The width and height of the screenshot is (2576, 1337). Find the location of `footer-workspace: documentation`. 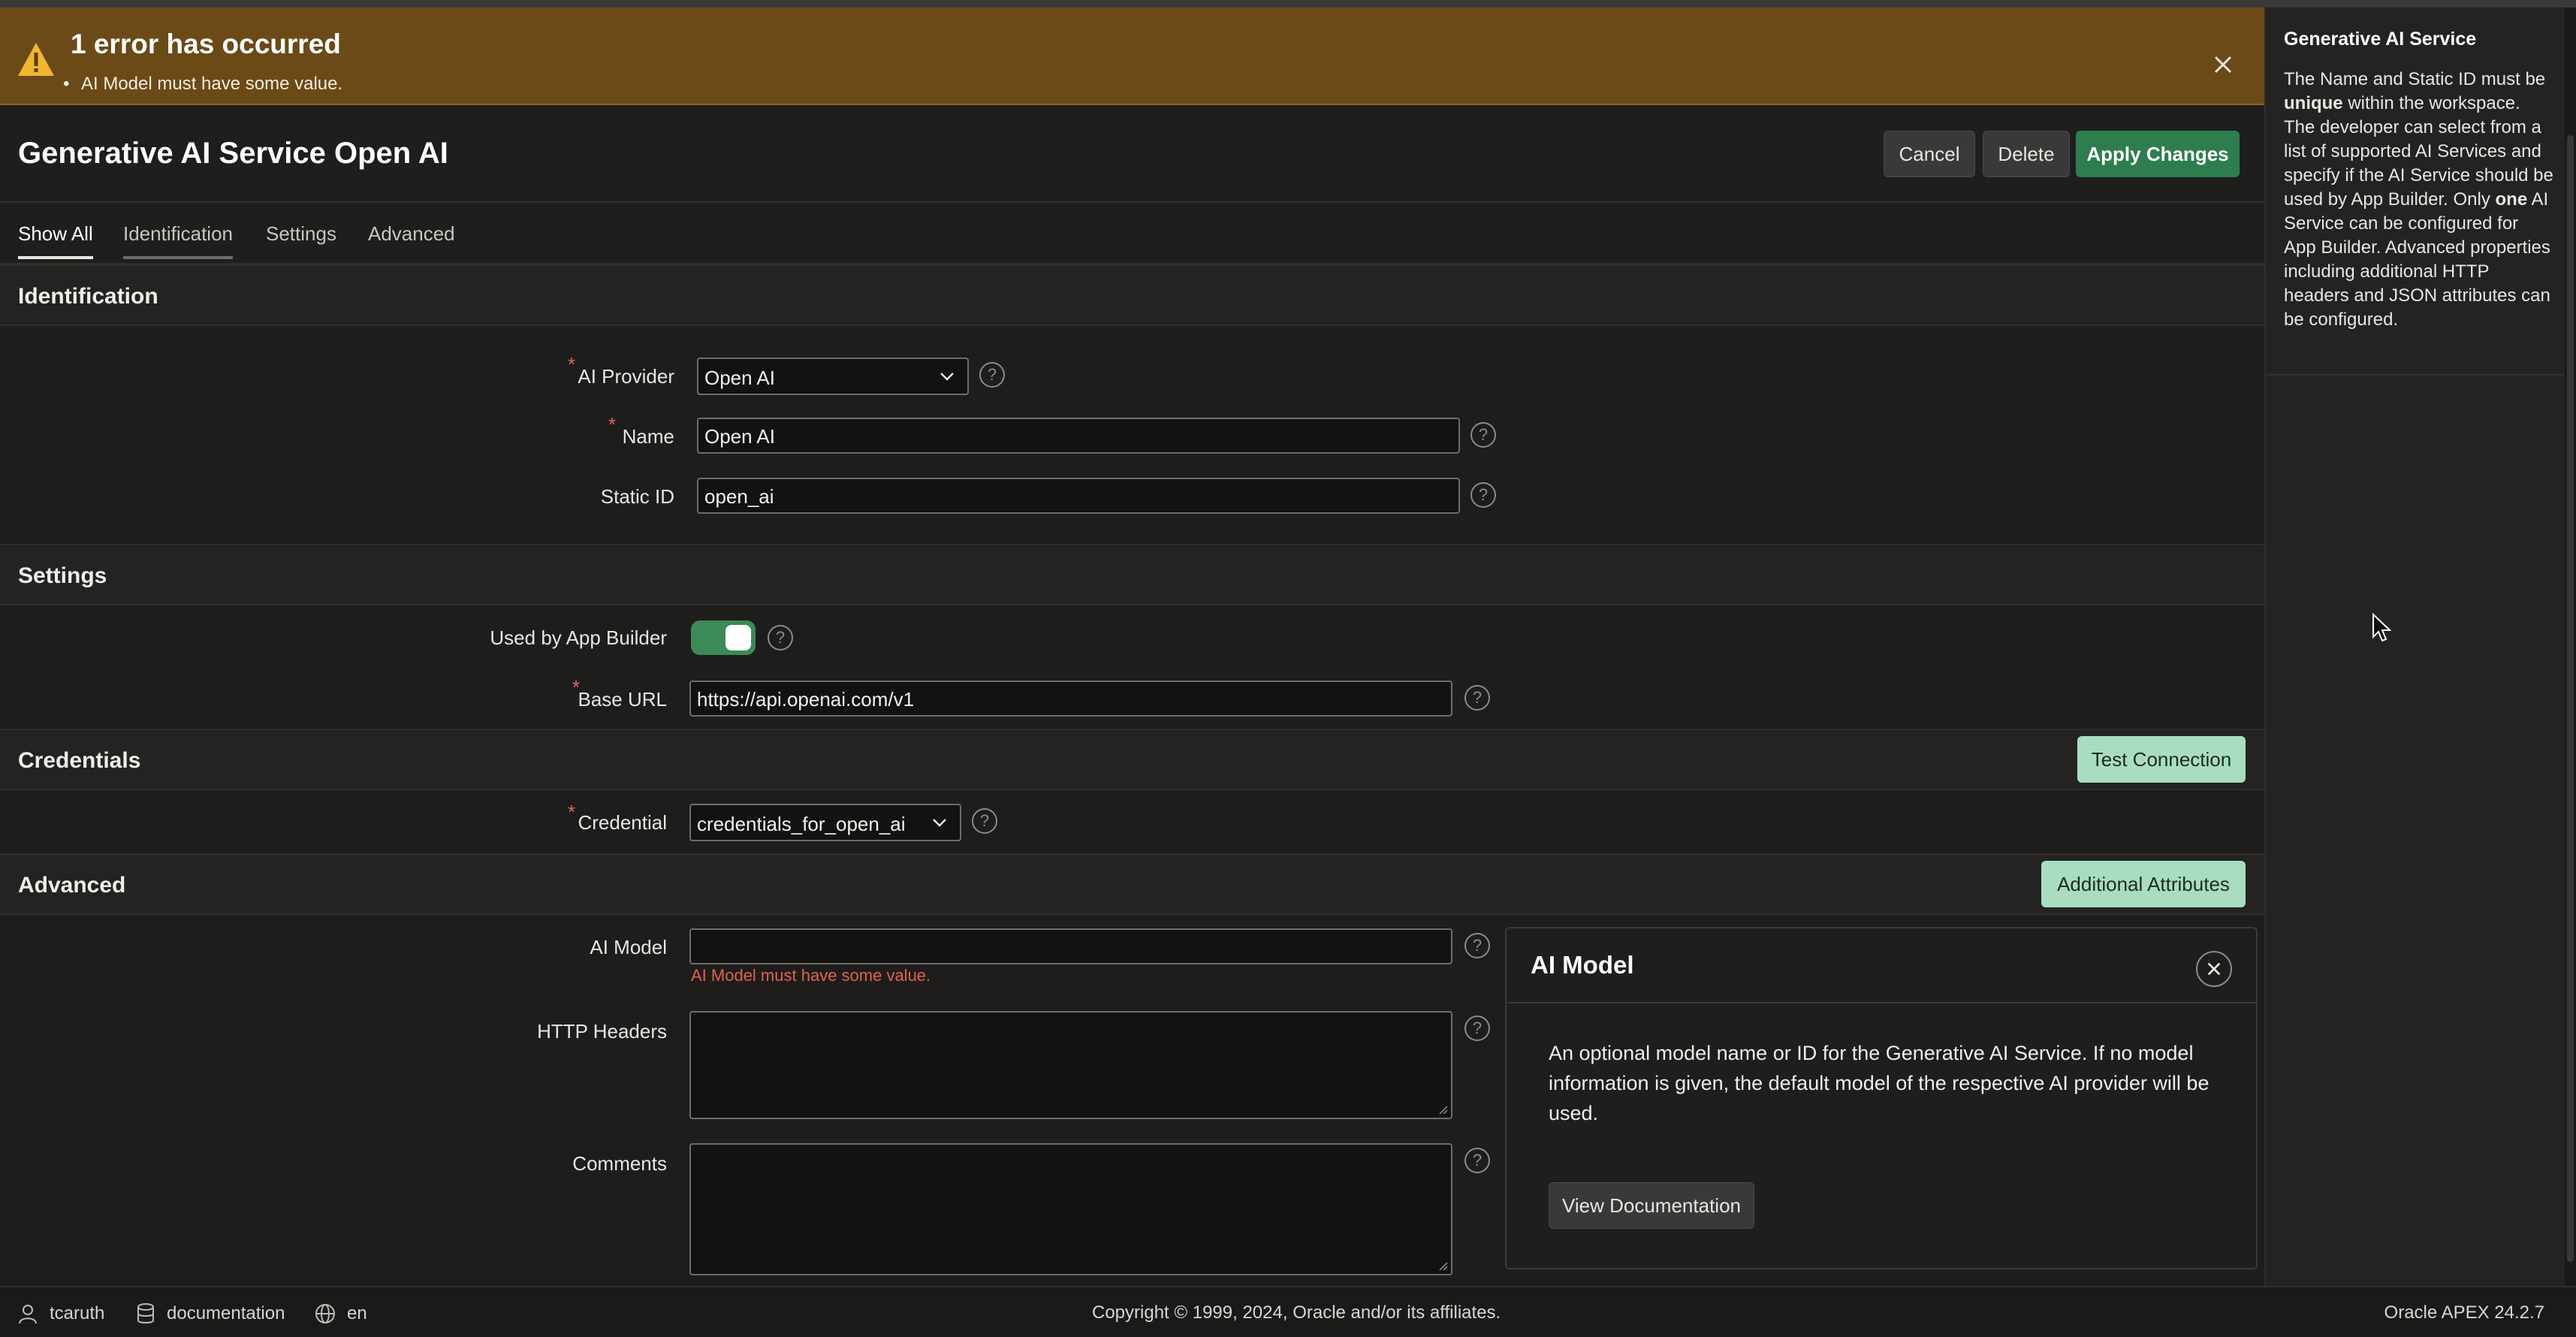

footer-workspace: documentation is located at coordinates (210, 1313).